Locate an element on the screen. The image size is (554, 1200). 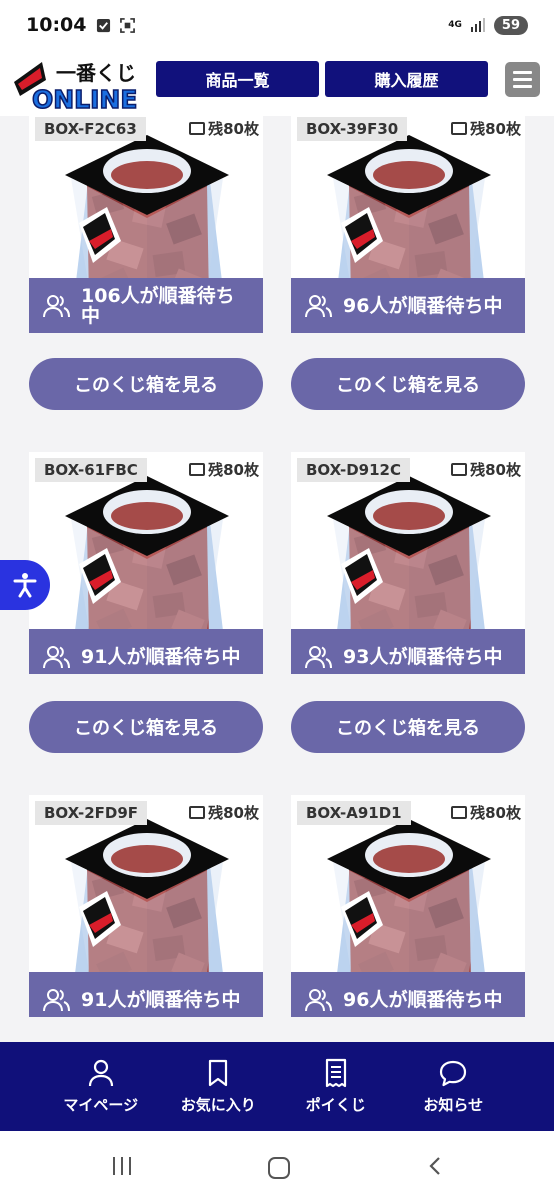
chat-bubble-icon is located at coordinates (453, 1073).